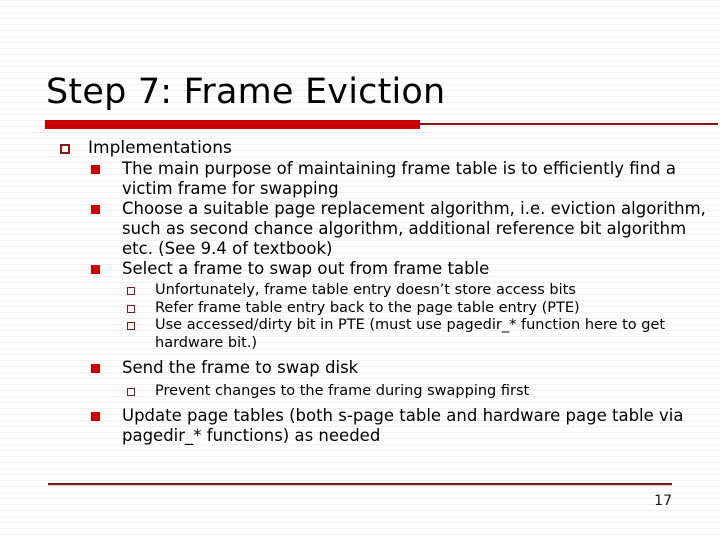 Image resolution: width=720 pixels, height=540 pixels. I want to click on slide-title: Step 7: Frame Eviction, so click(246, 92).